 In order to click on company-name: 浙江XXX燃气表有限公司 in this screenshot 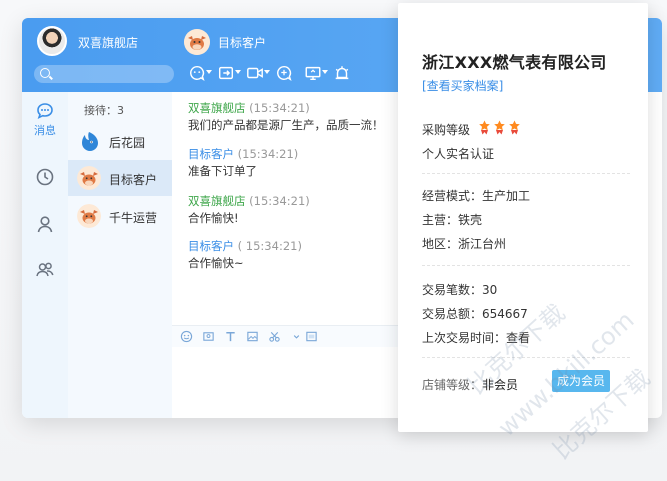, I will do `click(514, 62)`.